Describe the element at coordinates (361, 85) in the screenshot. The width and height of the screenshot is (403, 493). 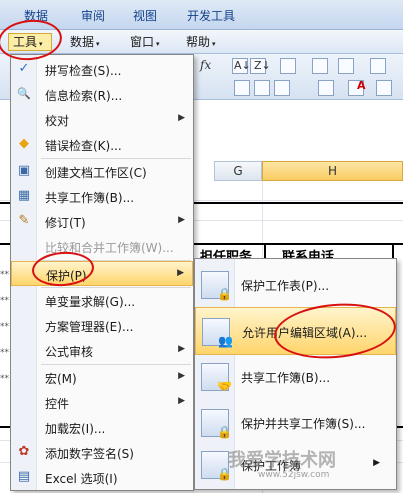
I see `font-color-icon: A` at that location.